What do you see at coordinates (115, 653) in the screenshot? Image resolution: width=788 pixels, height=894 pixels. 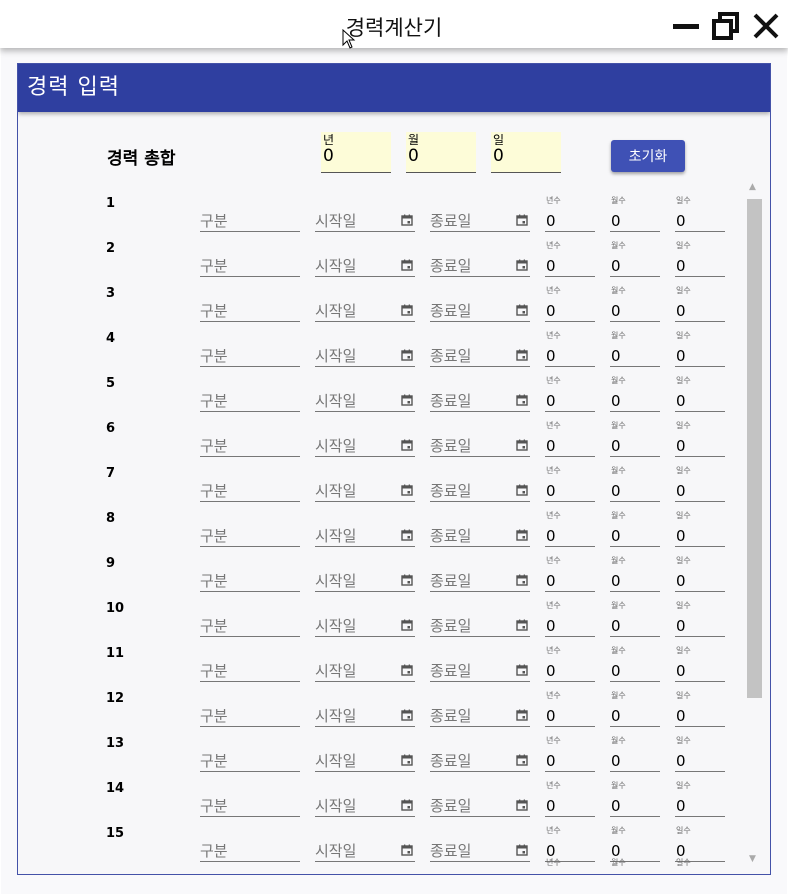 I see `row-number: 11` at bounding box center [115, 653].